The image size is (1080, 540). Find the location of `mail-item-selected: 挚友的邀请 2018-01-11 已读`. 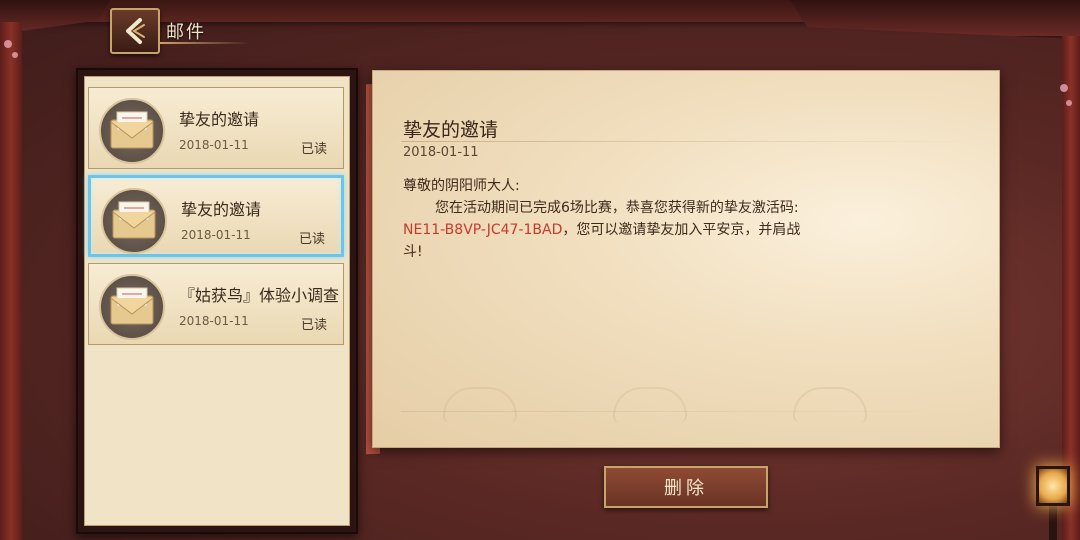

mail-item-selected: 挚友的邀请 2018-01-11 已读 is located at coordinates (216, 216).